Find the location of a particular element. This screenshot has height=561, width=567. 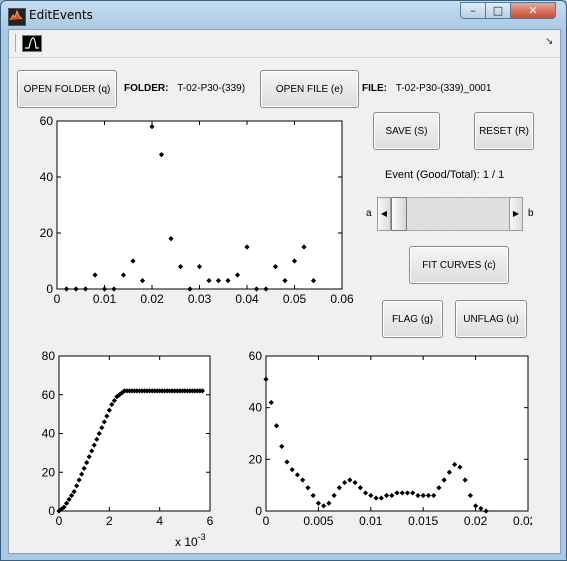

figure-toolbar: ↘ is located at coordinates (284, 44).